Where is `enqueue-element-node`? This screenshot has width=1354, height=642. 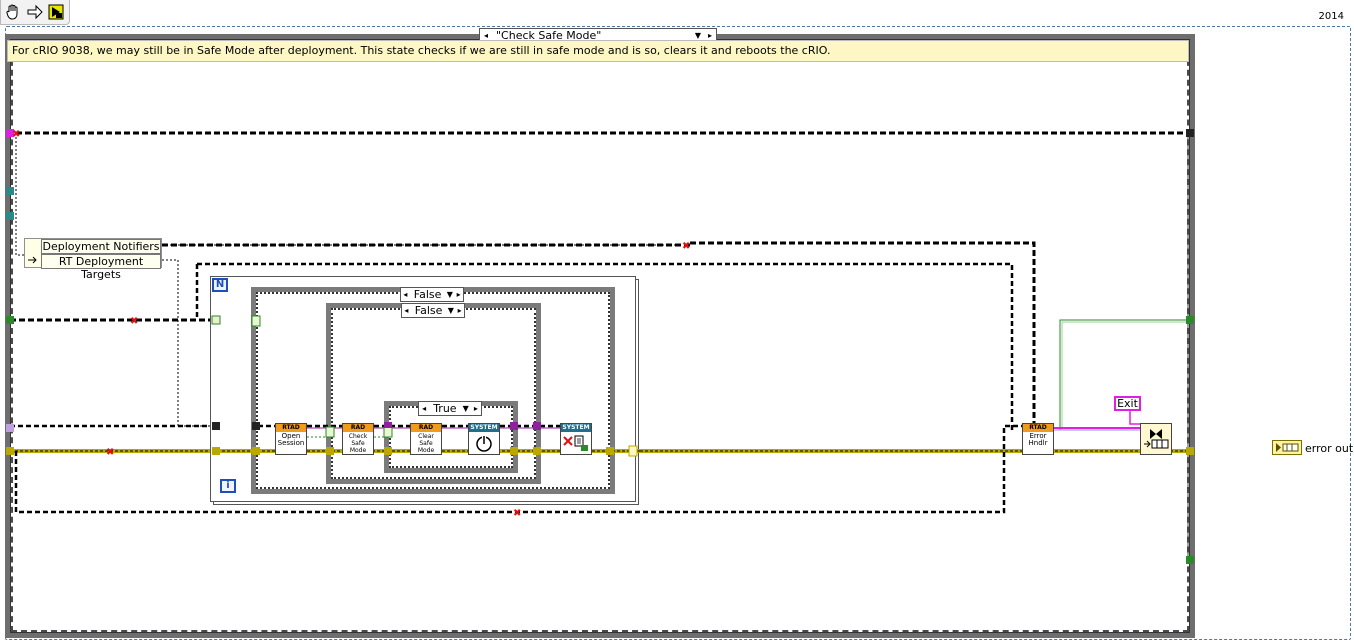 enqueue-element-node is located at coordinates (1156, 439).